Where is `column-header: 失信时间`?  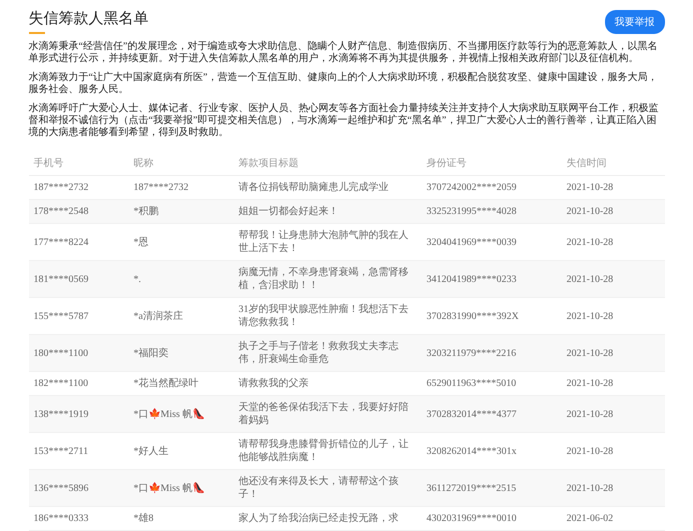 column-header: 失信时间 is located at coordinates (586, 163).